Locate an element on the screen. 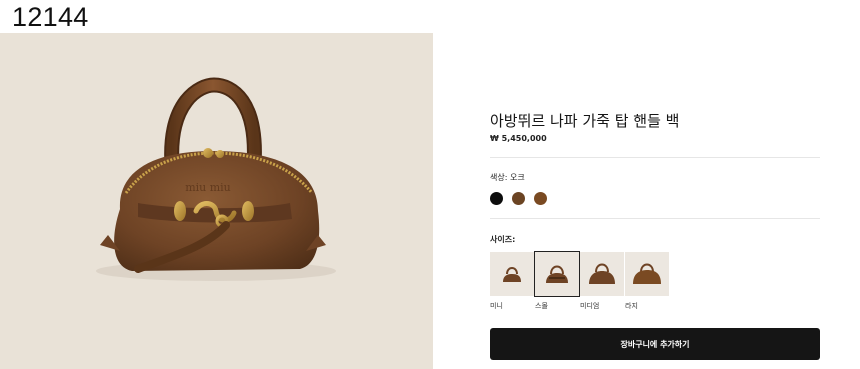 This screenshot has height=369, width=860. size-option-small is located at coordinates (557, 274).